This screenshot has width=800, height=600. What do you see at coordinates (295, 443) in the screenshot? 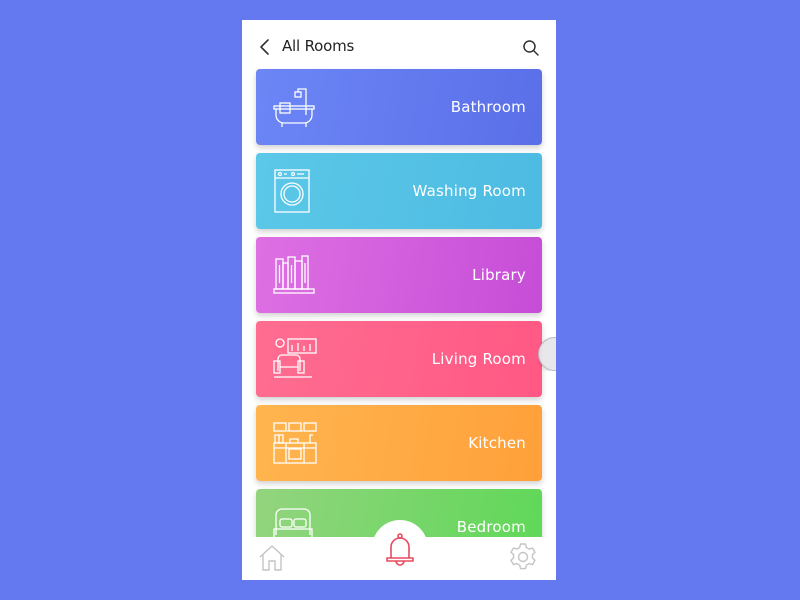
I see `kitchen-icon` at bounding box center [295, 443].